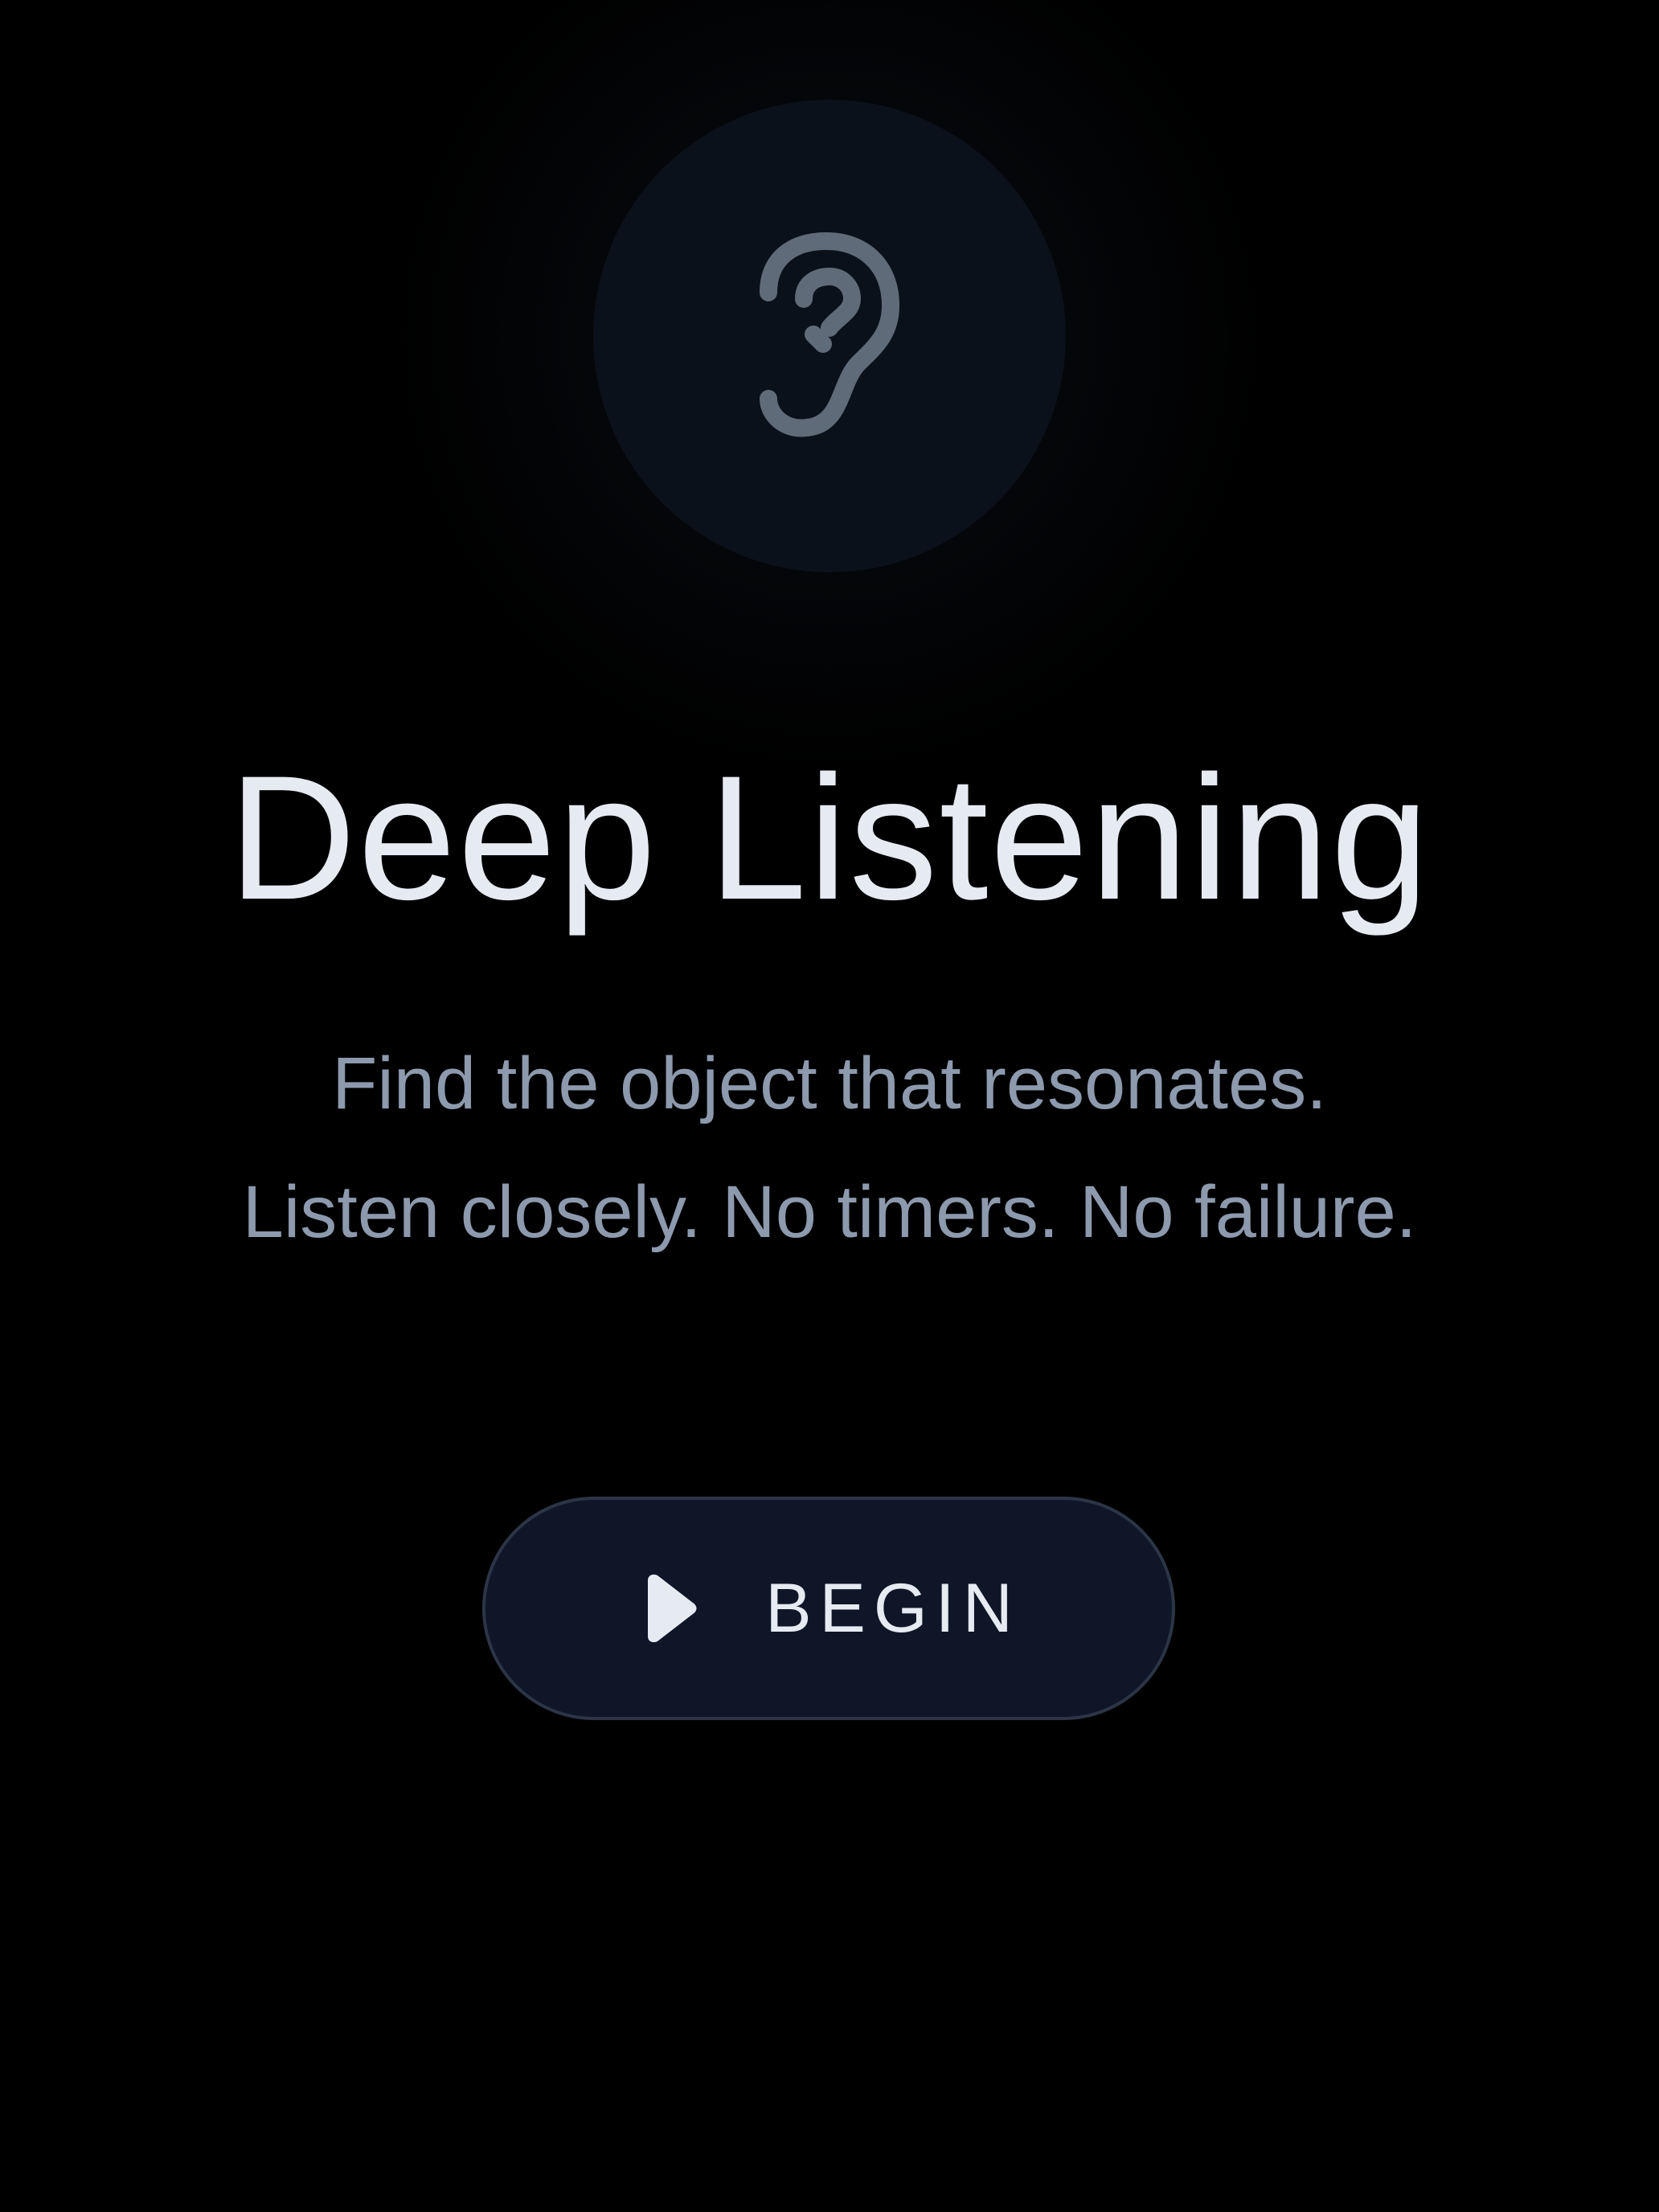 The height and width of the screenshot is (2212, 1659). Describe the element at coordinates (829, 837) in the screenshot. I see `page-title: Deep Listening` at that location.